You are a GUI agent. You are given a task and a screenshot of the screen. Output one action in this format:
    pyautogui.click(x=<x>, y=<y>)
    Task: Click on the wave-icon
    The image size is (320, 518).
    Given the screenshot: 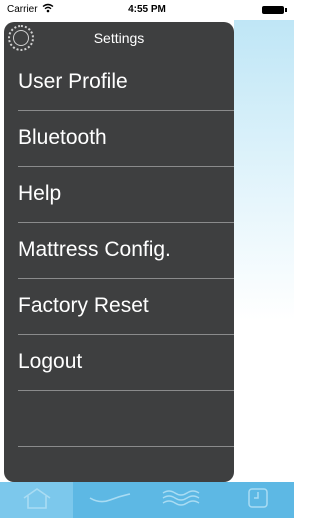 What is the action you would take?
    pyautogui.click(x=110, y=500)
    